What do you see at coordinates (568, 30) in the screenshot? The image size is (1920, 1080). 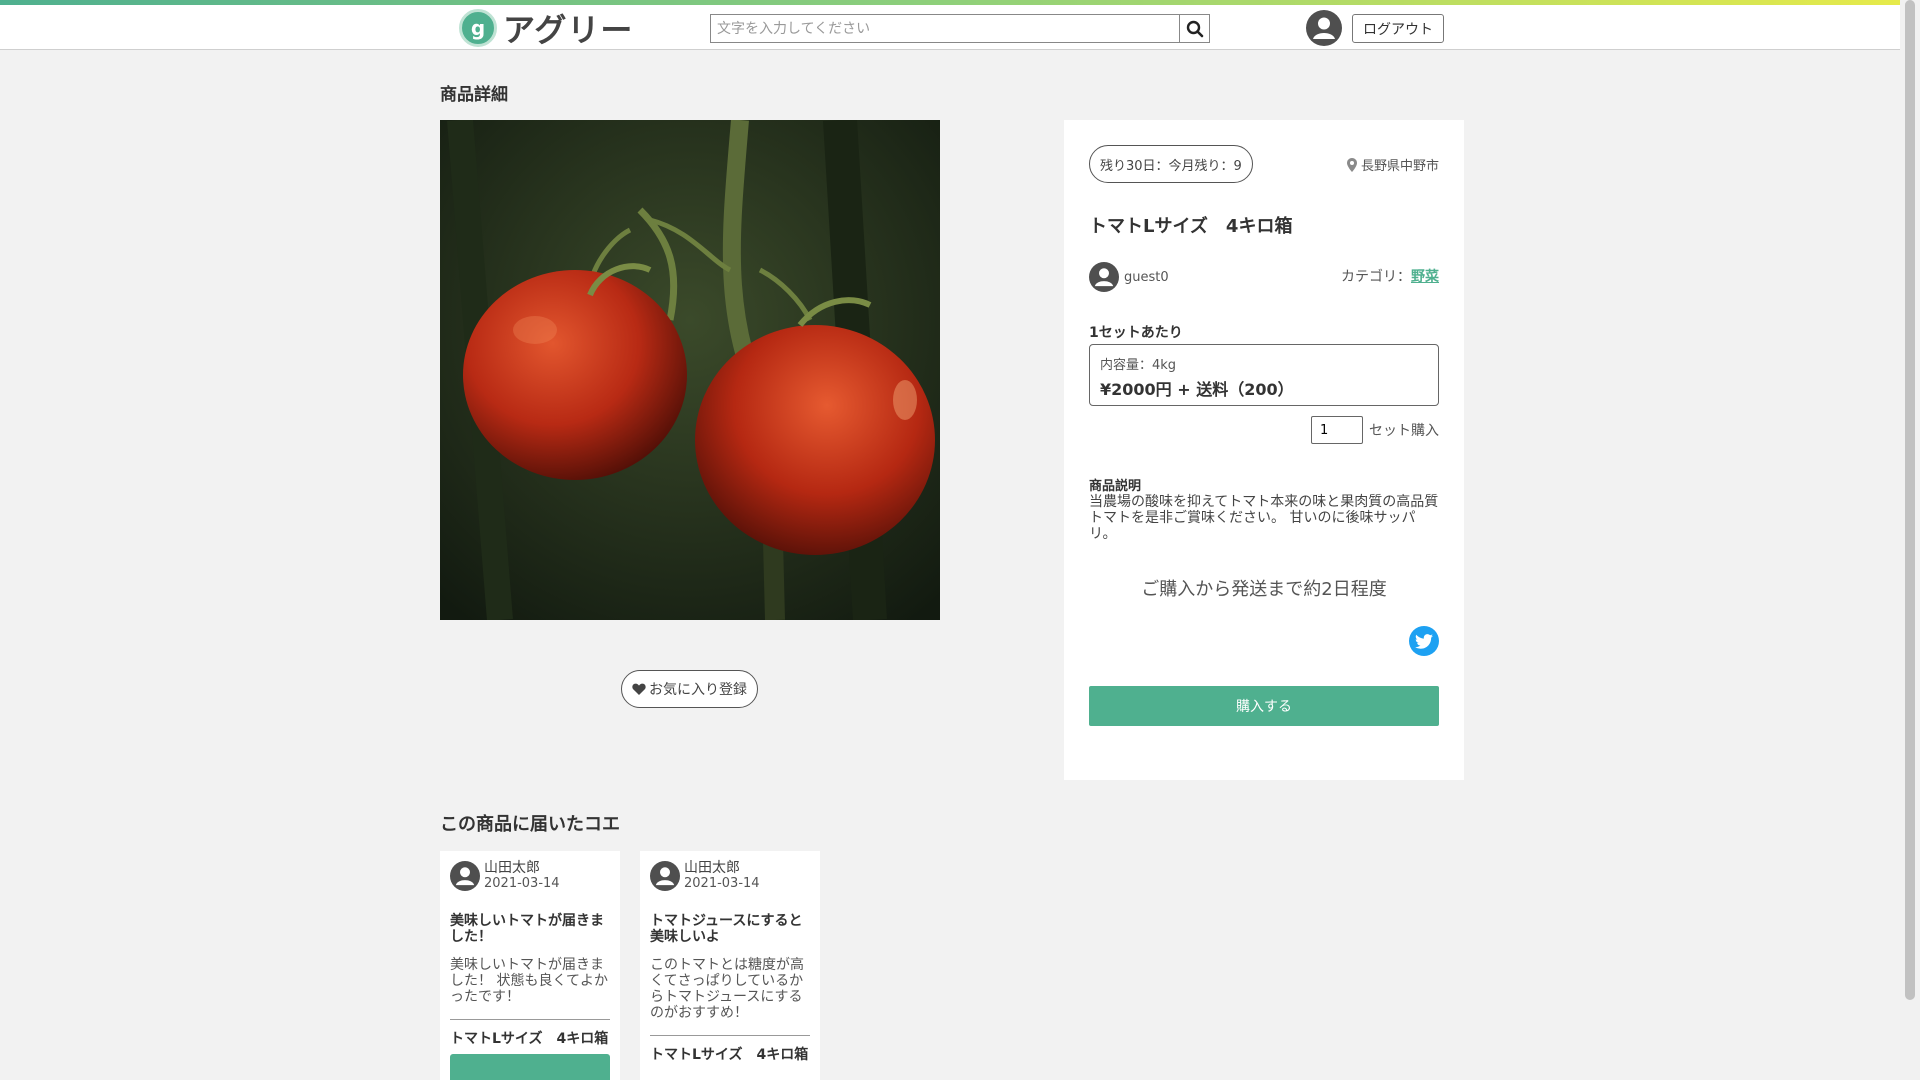 I see `logo-text: アグリー` at bounding box center [568, 30].